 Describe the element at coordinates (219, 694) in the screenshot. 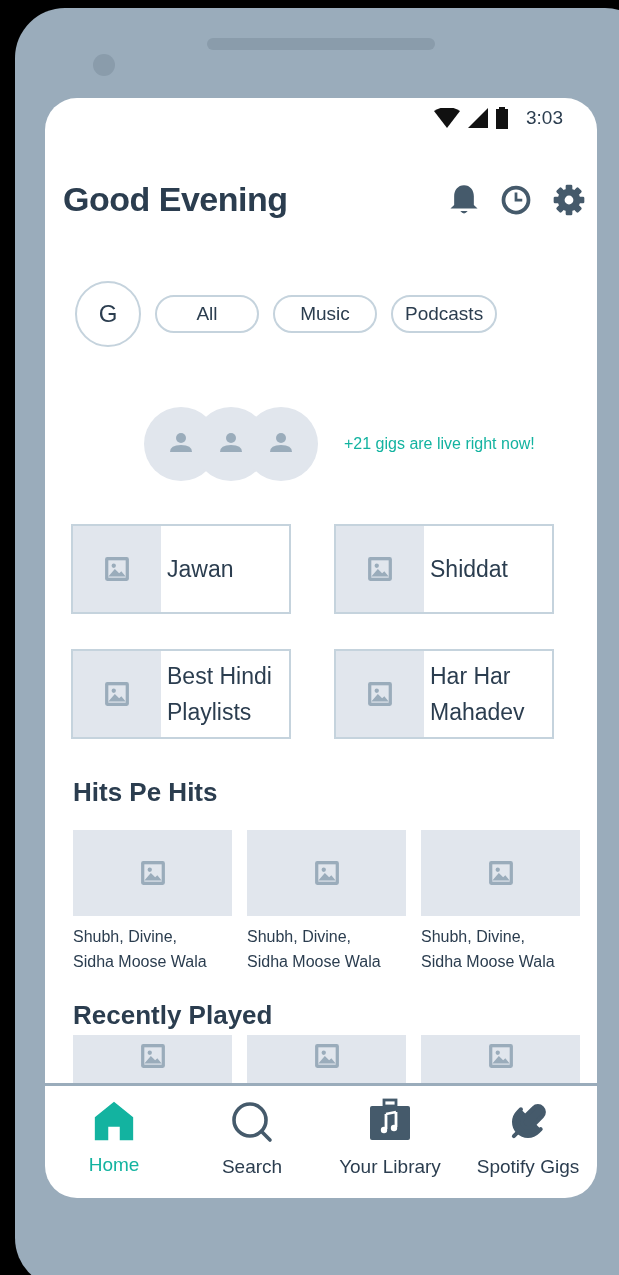

I see `shortcut-title: Best Hindi Playlists` at that location.